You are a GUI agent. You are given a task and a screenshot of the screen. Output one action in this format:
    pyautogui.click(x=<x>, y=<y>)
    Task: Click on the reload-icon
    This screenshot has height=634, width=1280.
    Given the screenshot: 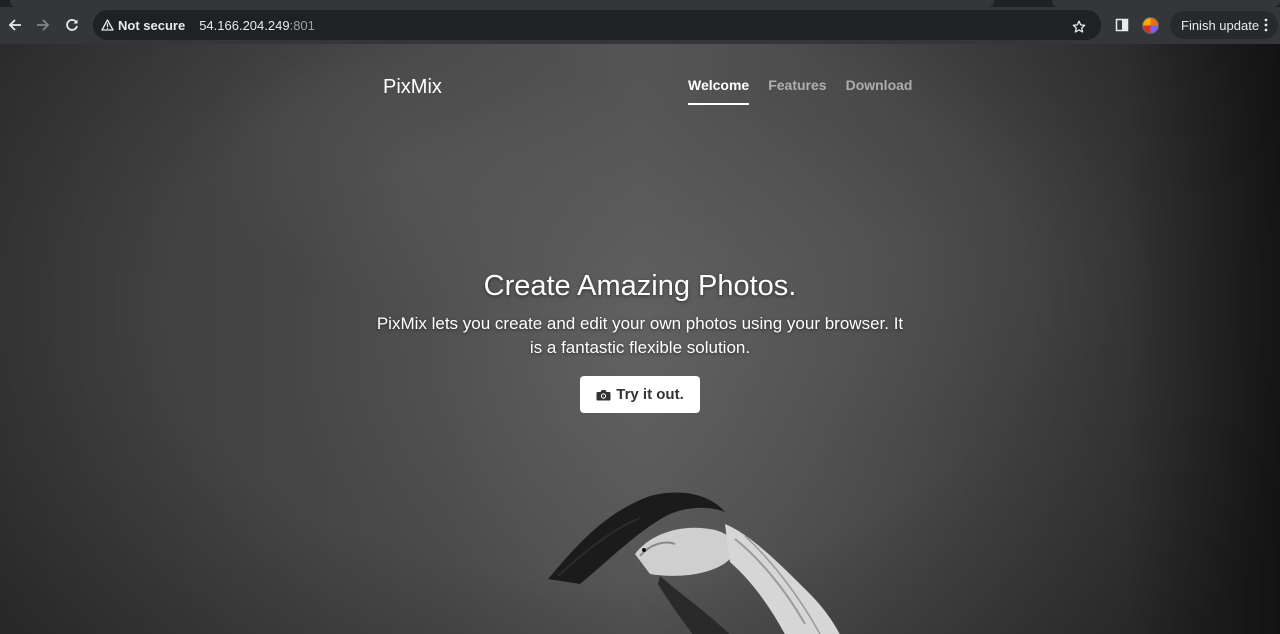 What is the action you would take?
    pyautogui.click(x=72, y=25)
    